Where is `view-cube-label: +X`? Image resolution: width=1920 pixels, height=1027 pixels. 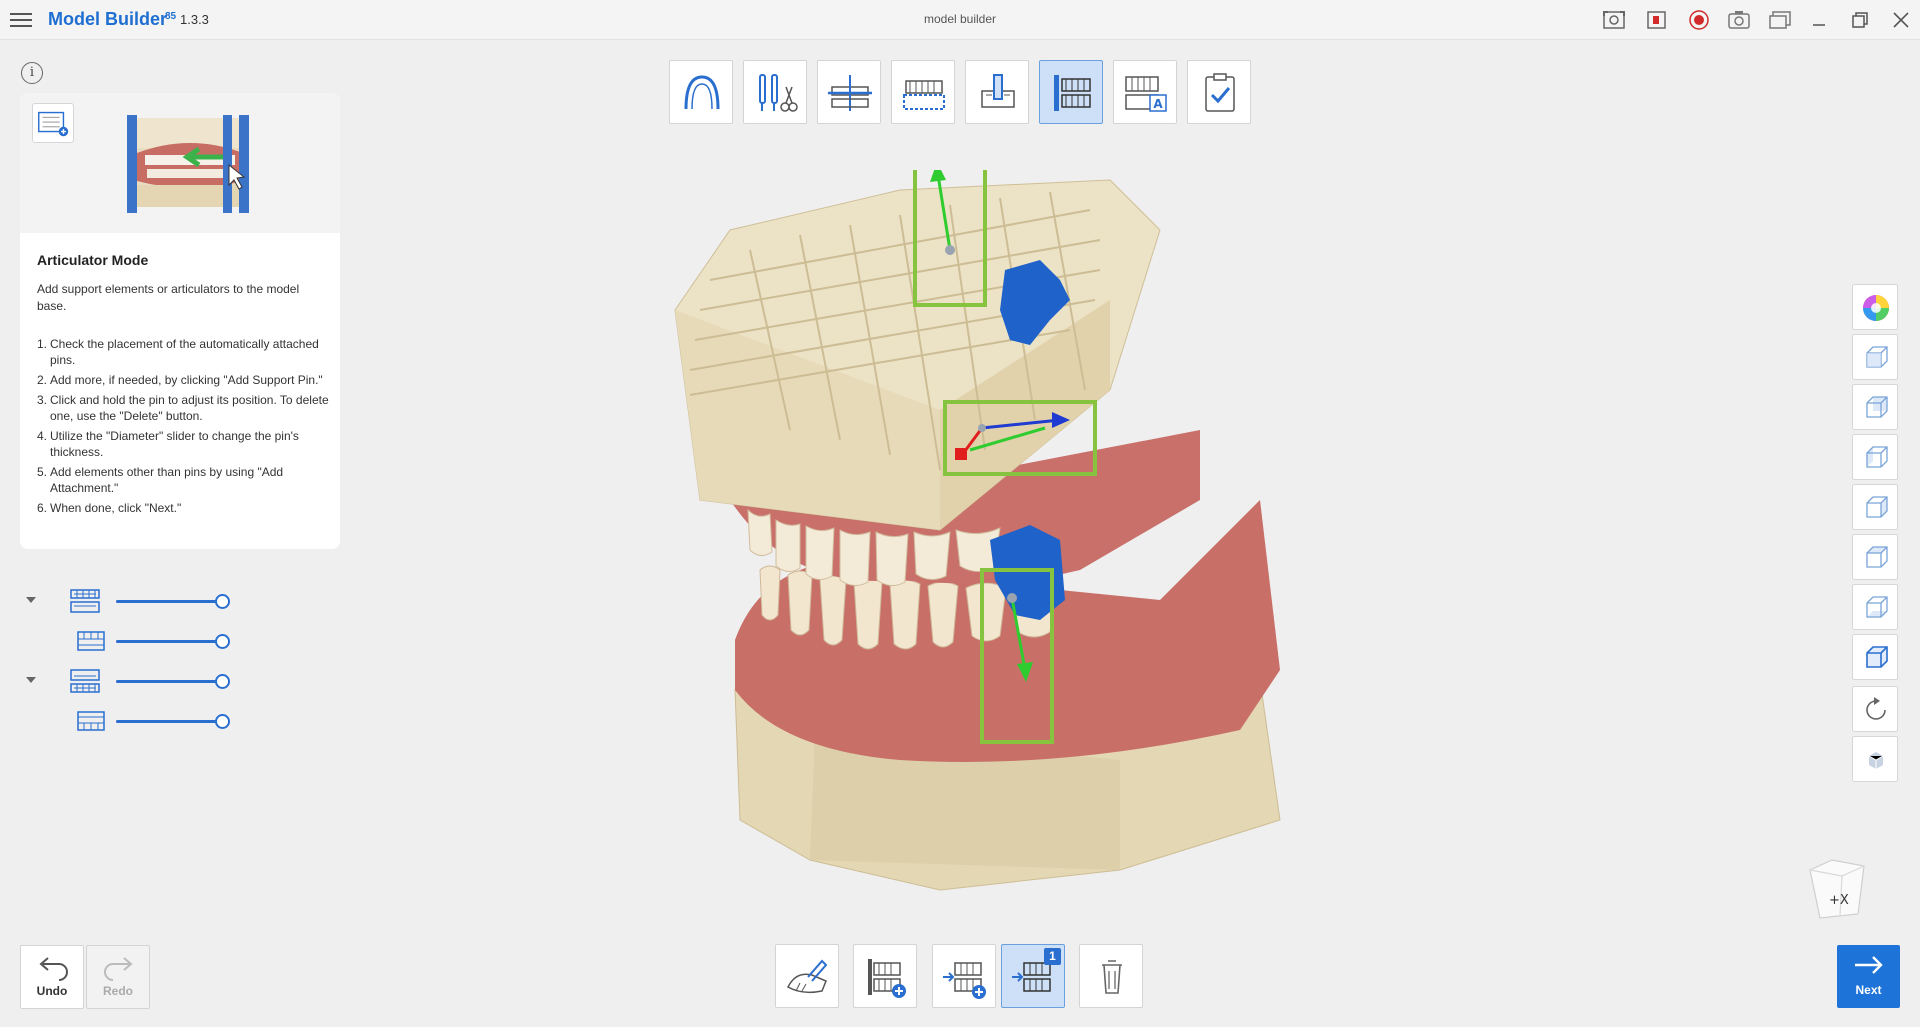 view-cube-label: +X is located at coordinates (1839, 900).